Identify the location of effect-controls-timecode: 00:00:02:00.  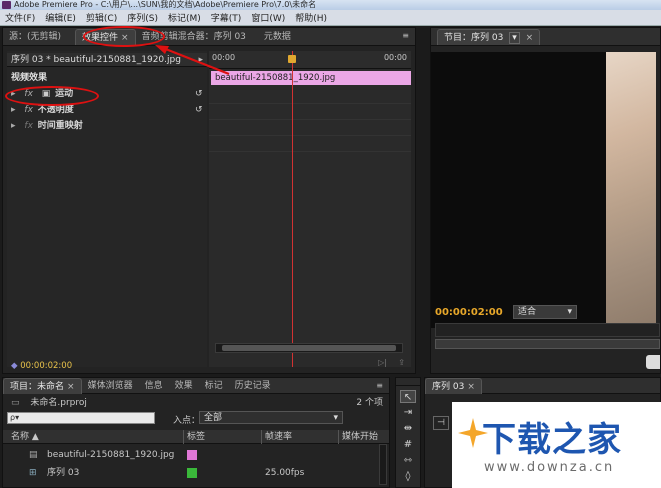
(46, 366).